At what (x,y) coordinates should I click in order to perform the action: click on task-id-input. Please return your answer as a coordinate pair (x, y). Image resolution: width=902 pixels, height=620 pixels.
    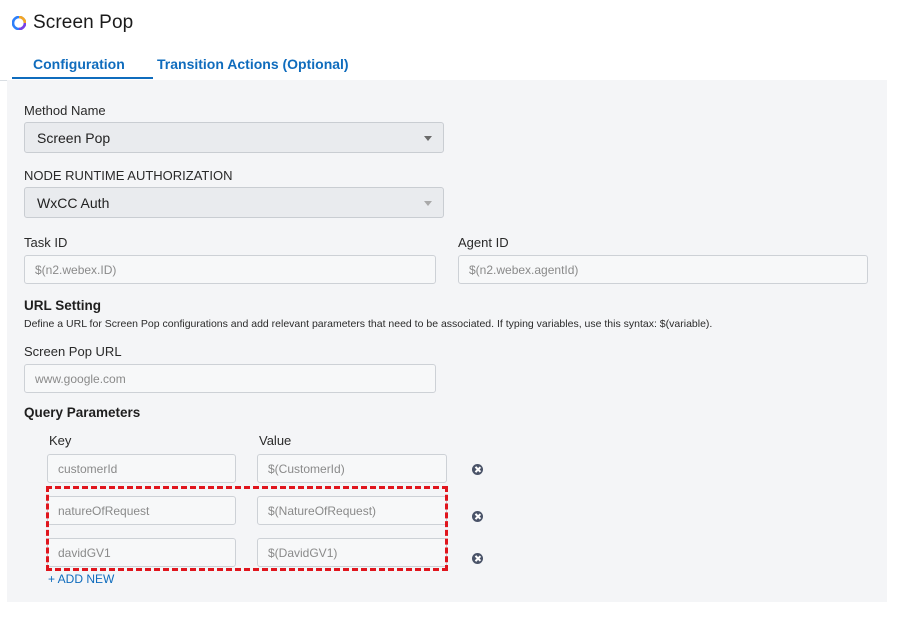
    Looking at the image, I should click on (230, 269).